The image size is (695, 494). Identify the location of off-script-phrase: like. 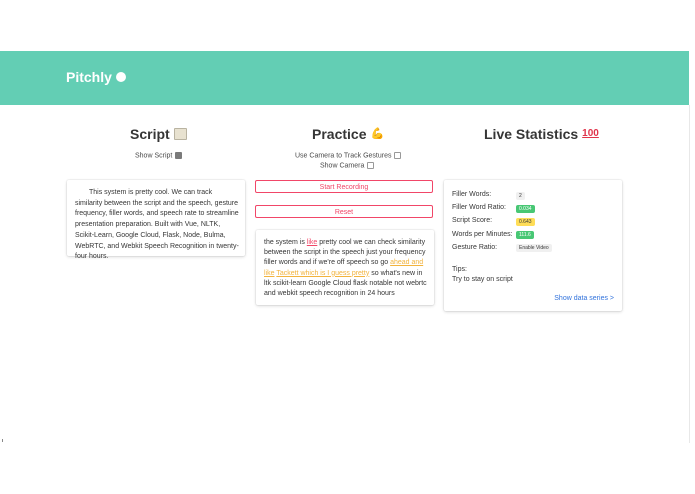
(269, 273).